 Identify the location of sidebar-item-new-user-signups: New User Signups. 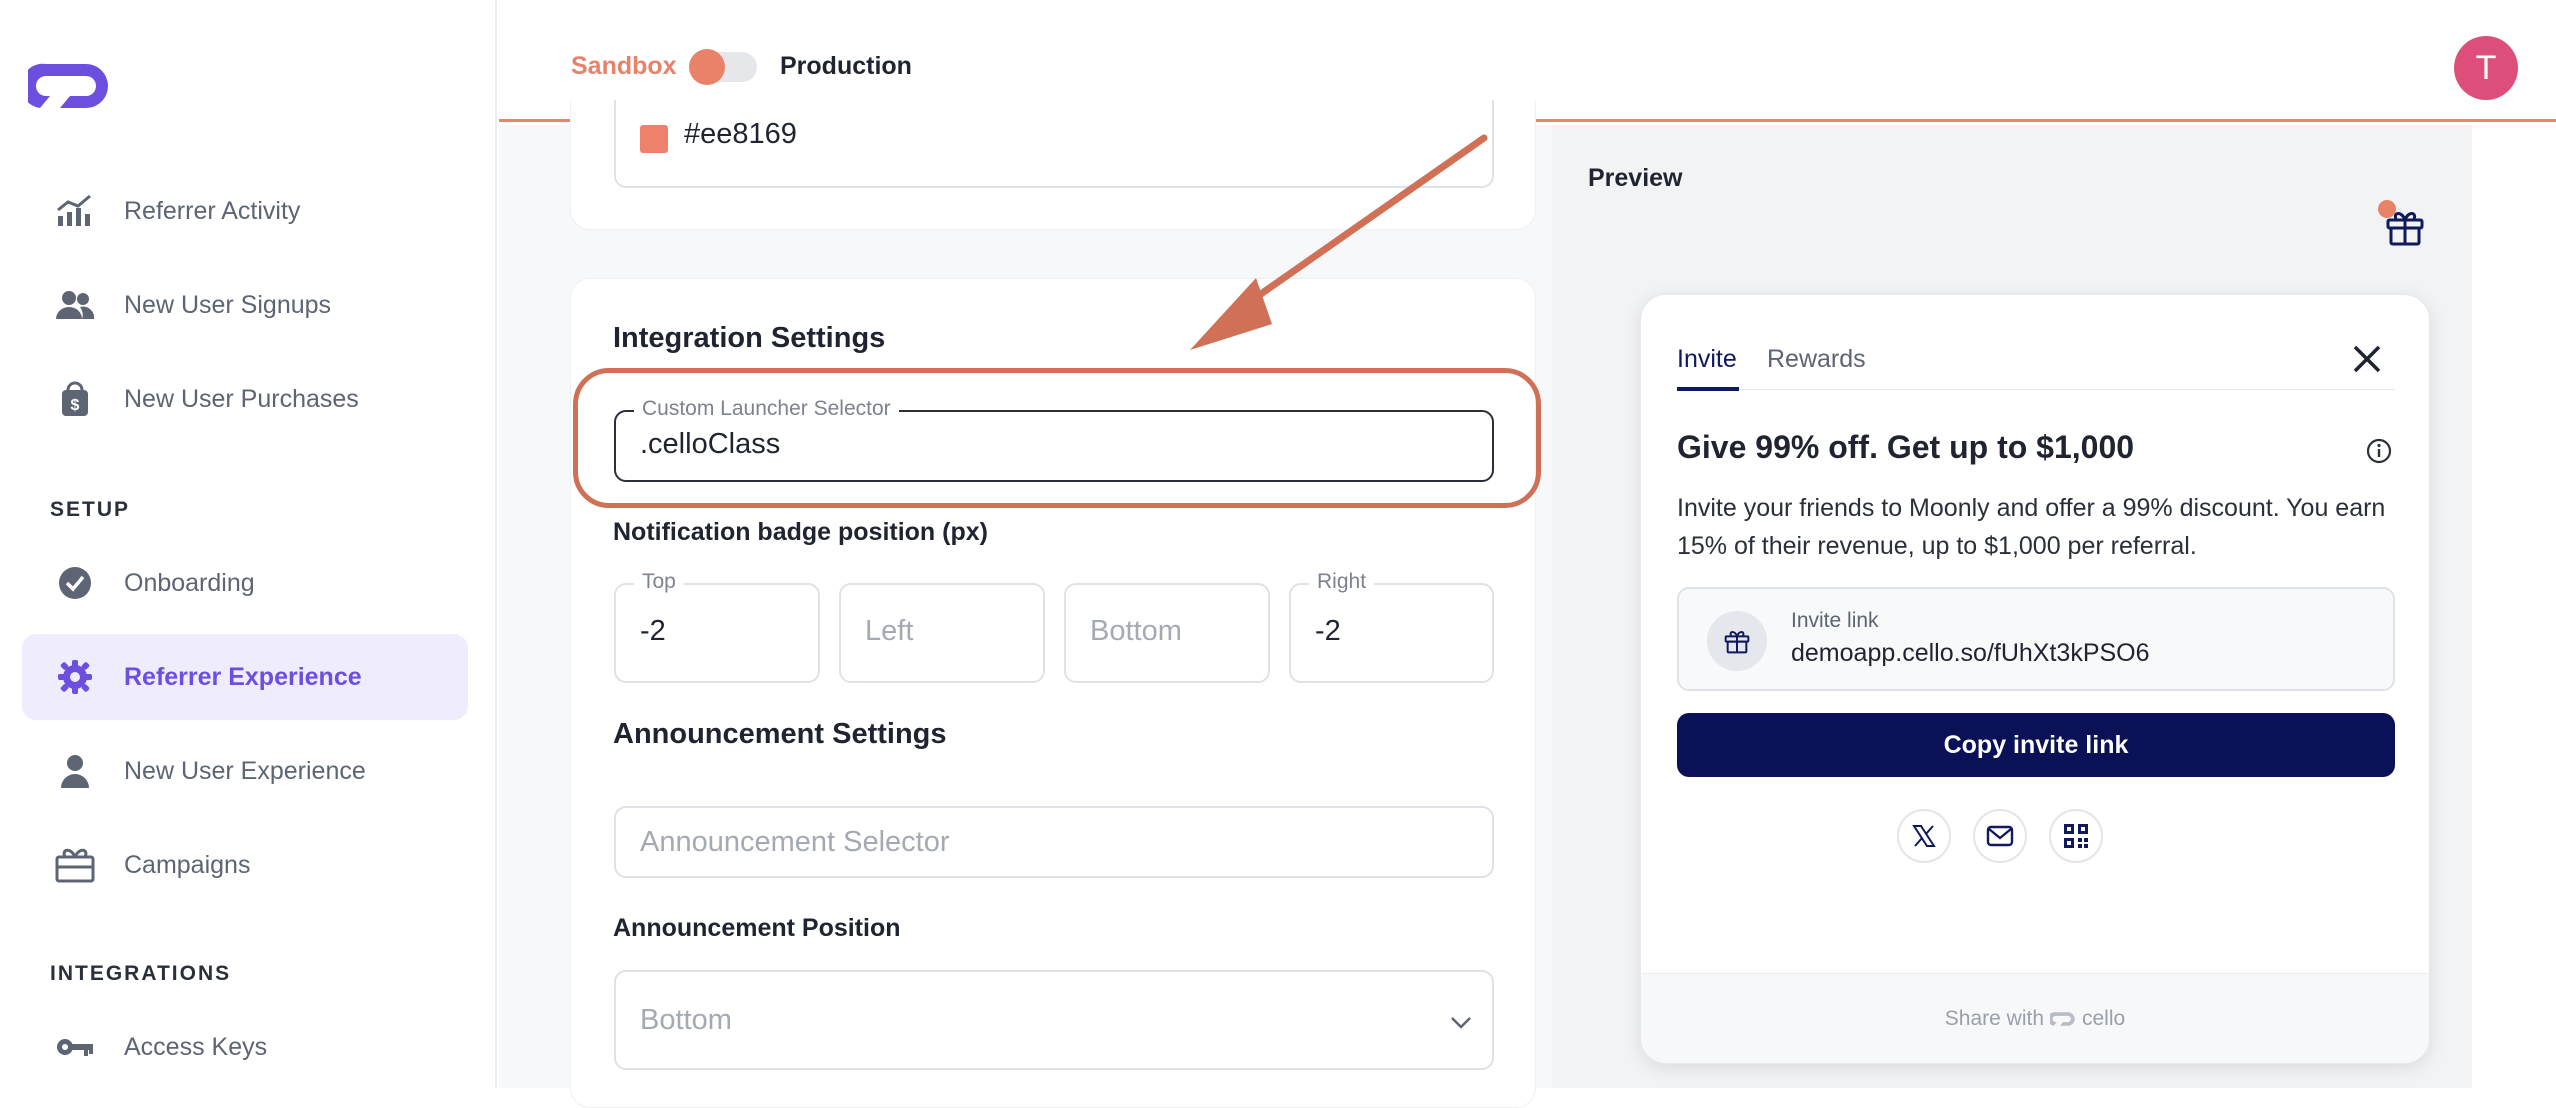
(245, 305).